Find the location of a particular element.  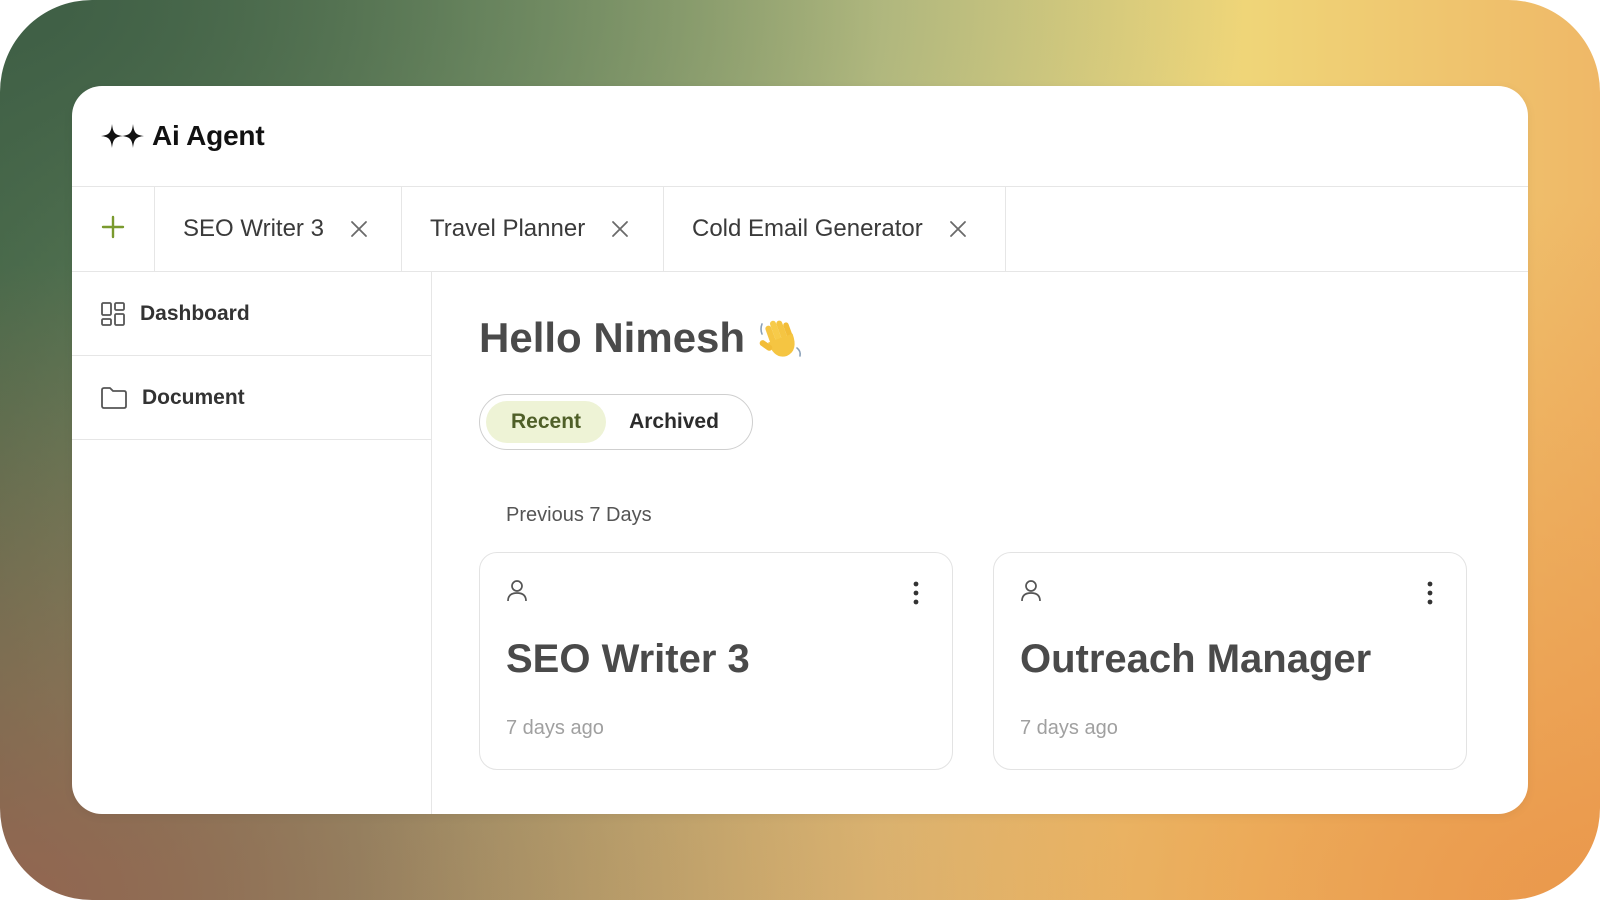

tab-seo-writer-3: SEO Writer 3 is located at coordinates (278, 229).